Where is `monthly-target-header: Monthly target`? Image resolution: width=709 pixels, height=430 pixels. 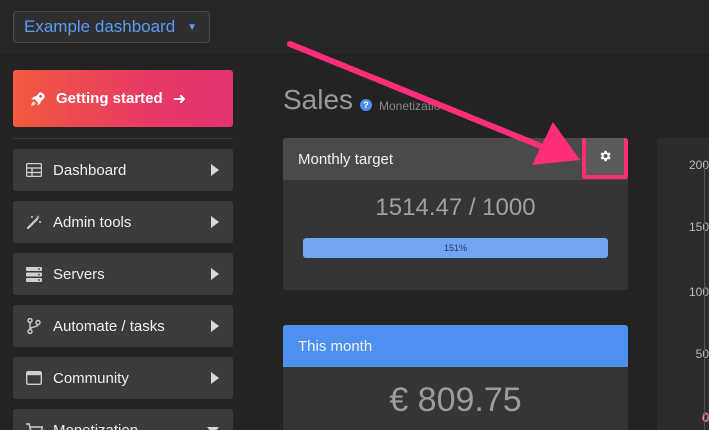
monthly-target-header: Monthly target is located at coordinates (455, 159).